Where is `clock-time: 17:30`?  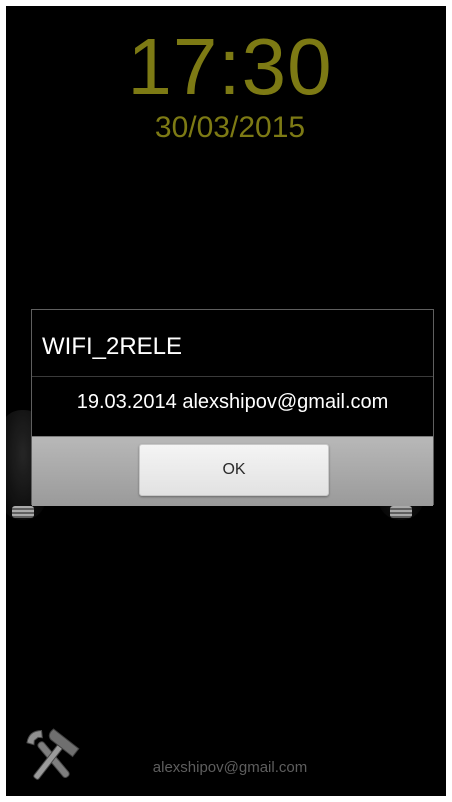 clock-time: 17:30 is located at coordinates (230, 66).